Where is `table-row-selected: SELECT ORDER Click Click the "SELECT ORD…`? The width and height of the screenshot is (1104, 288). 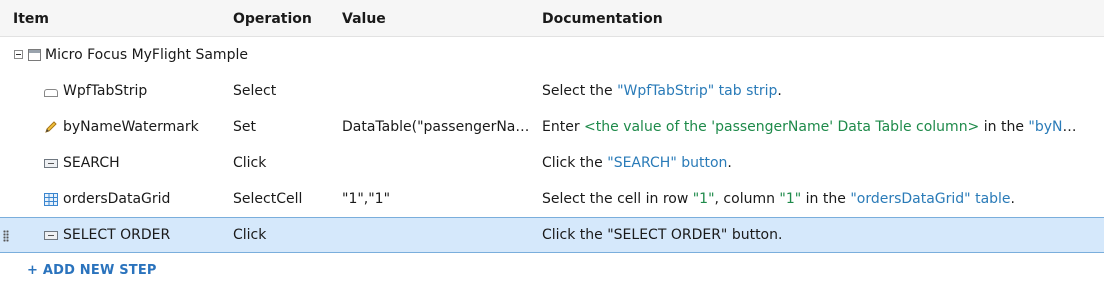 table-row-selected: SELECT ORDER Click Click the "SELECT ORD… is located at coordinates (552, 235).